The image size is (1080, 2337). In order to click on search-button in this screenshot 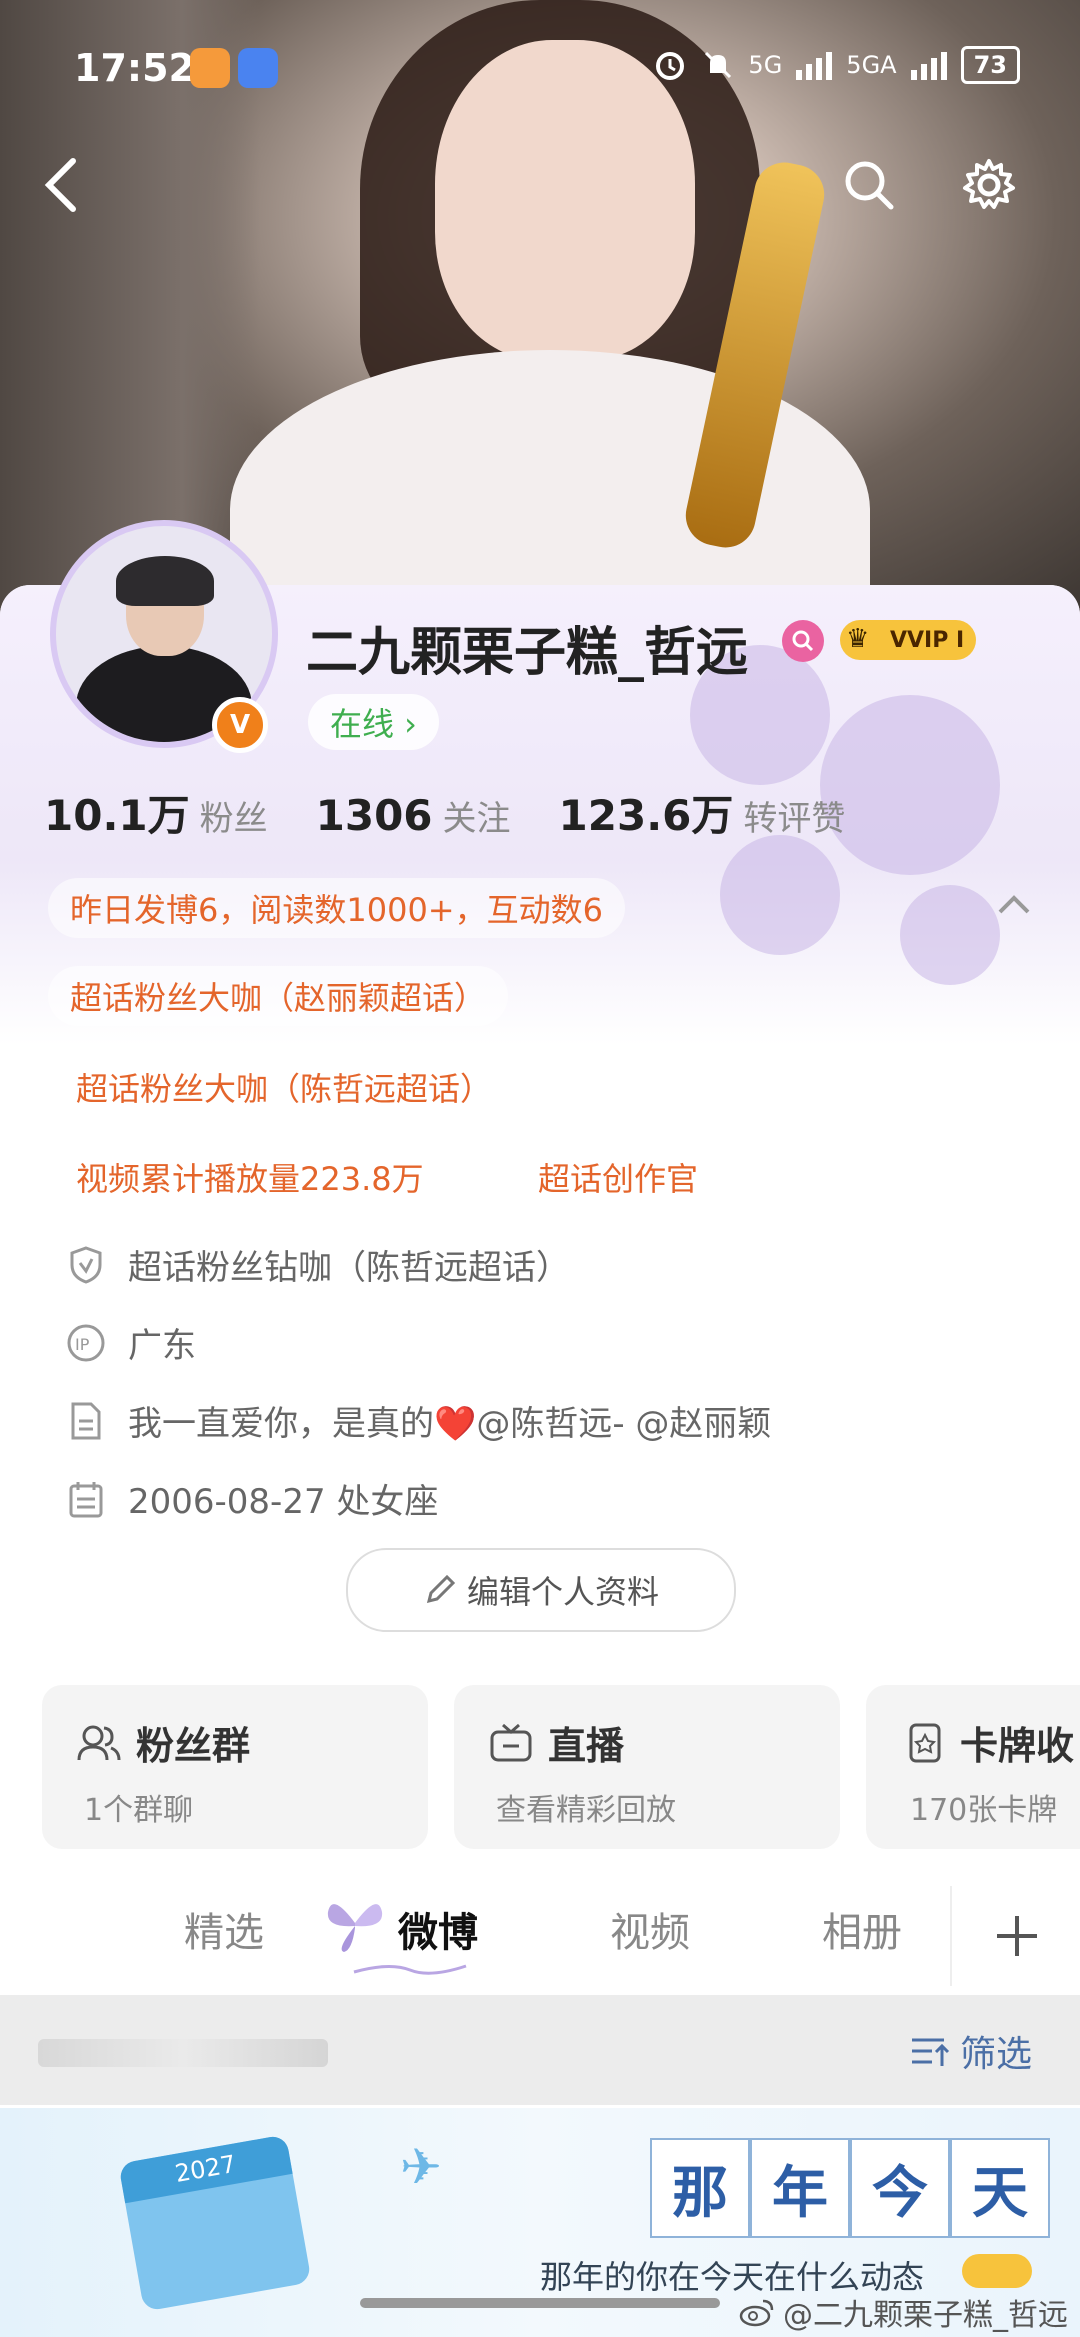, I will do `click(869, 185)`.